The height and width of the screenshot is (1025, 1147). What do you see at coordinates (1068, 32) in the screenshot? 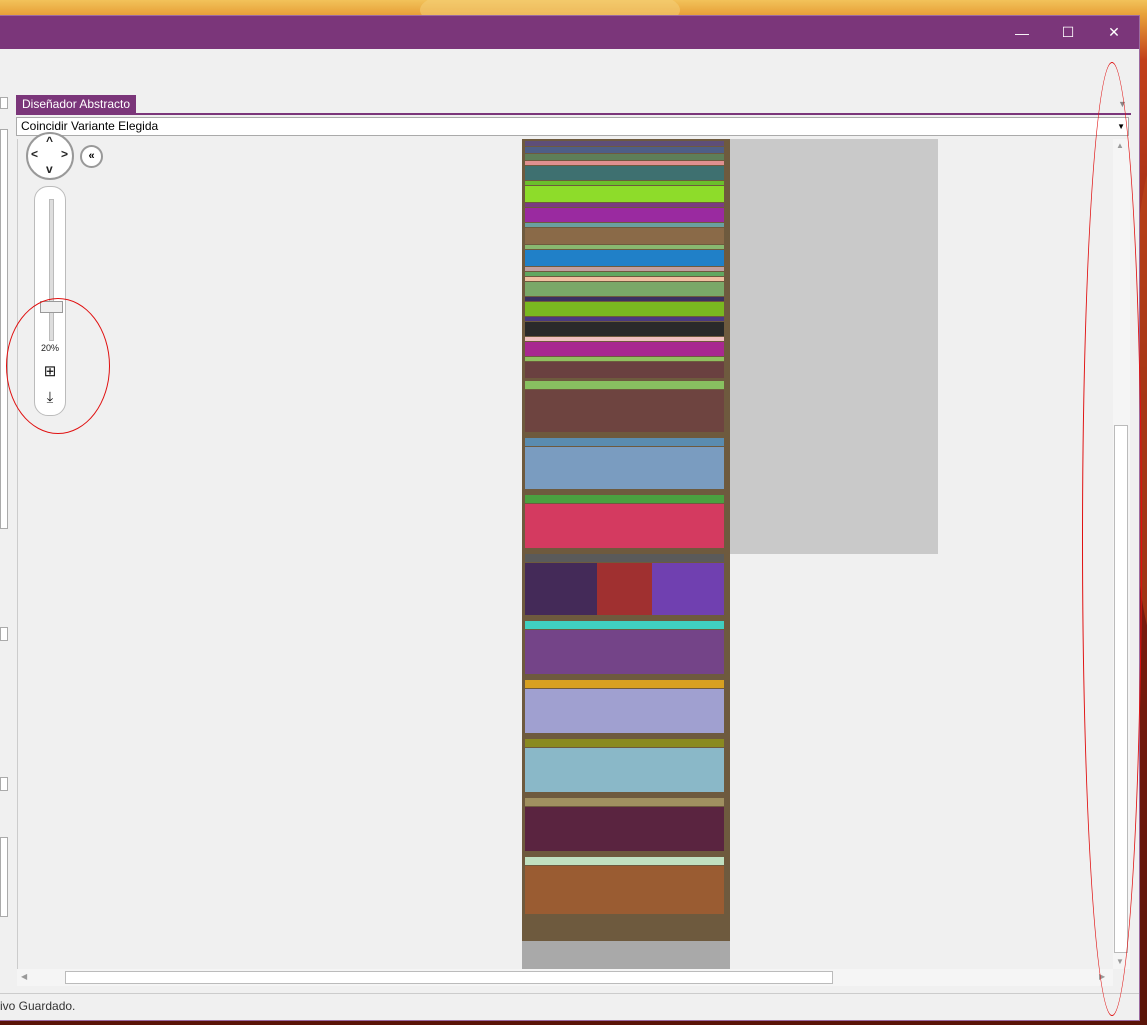
I see `maximize-button: ☐` at bounding box center [1068, 32].